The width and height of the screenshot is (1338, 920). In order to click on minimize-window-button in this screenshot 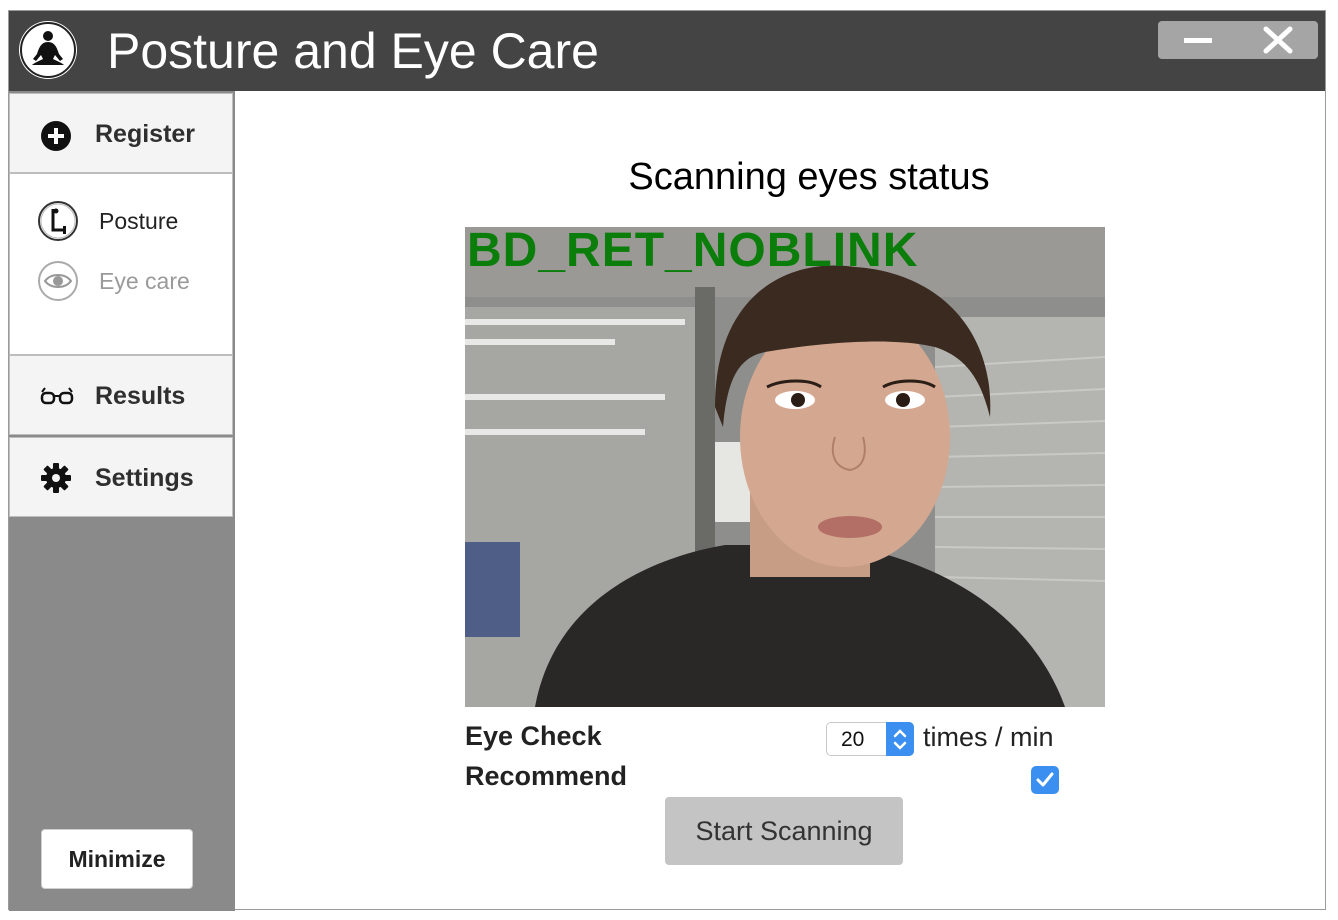, I will do `click(1198, 40)`.